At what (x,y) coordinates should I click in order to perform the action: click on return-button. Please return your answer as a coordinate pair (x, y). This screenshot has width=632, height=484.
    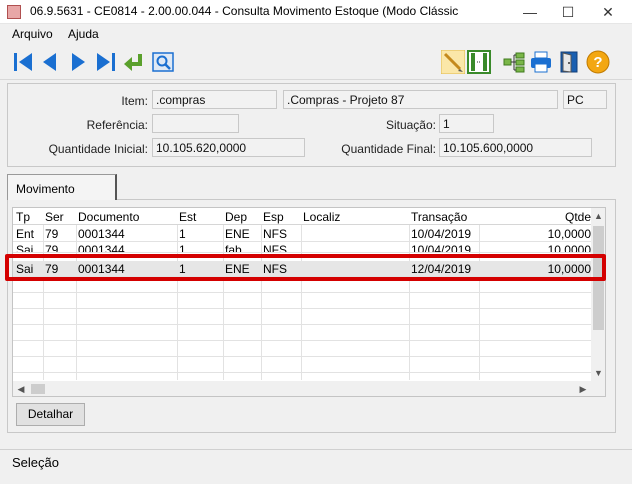
    Looking at the image, I should click on (134, 62).